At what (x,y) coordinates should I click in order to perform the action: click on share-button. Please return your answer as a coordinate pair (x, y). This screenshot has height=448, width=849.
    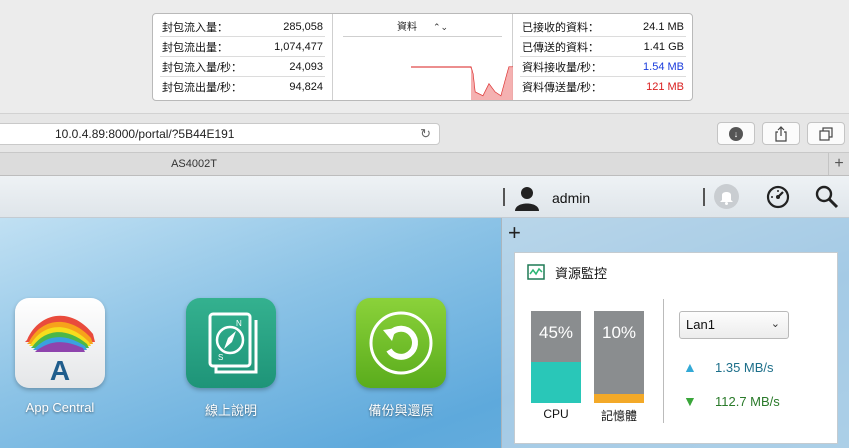
    Looking at the image, I should click on (781, 133).